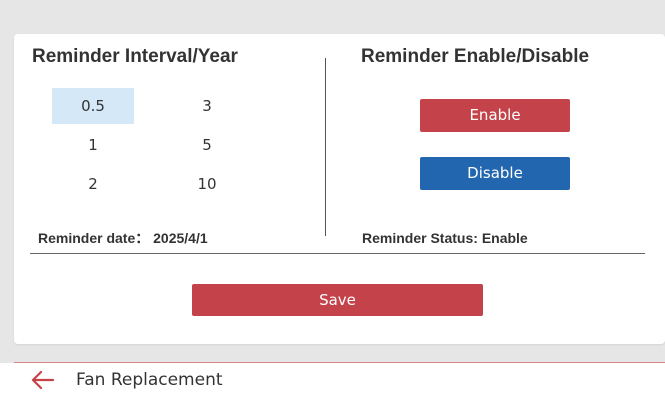 This screenshot has width=665, height=397. Describe the element at coordinates (93, 145) in the screenshot. I see `interval-option-1: 1` at that location.